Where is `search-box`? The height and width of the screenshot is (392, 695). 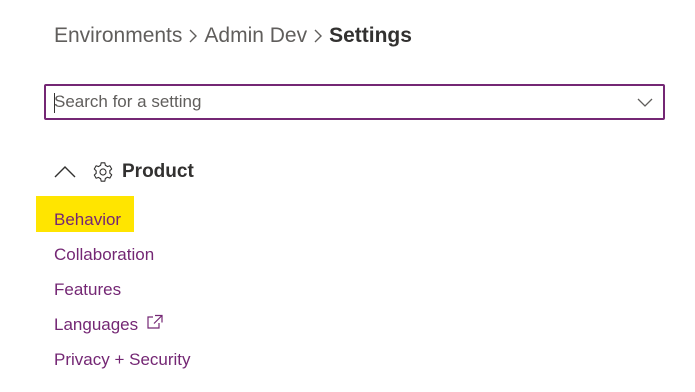
search-box is located at coordinates (354, 102).